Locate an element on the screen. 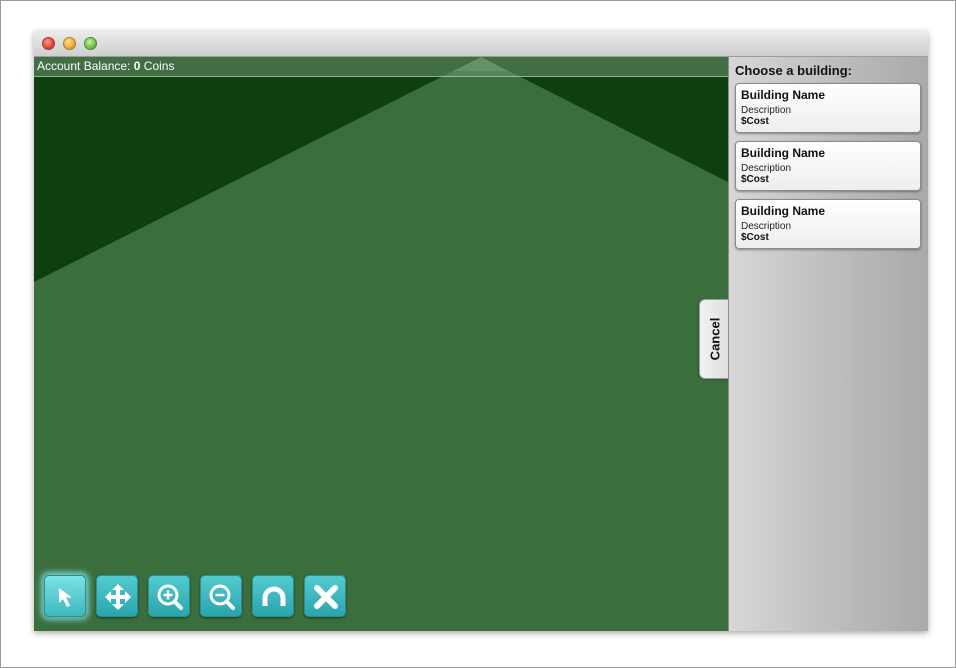 The width and height of the screenshot is (956, 668). zoom-in-tool-button is located at coordinates (169, 596).